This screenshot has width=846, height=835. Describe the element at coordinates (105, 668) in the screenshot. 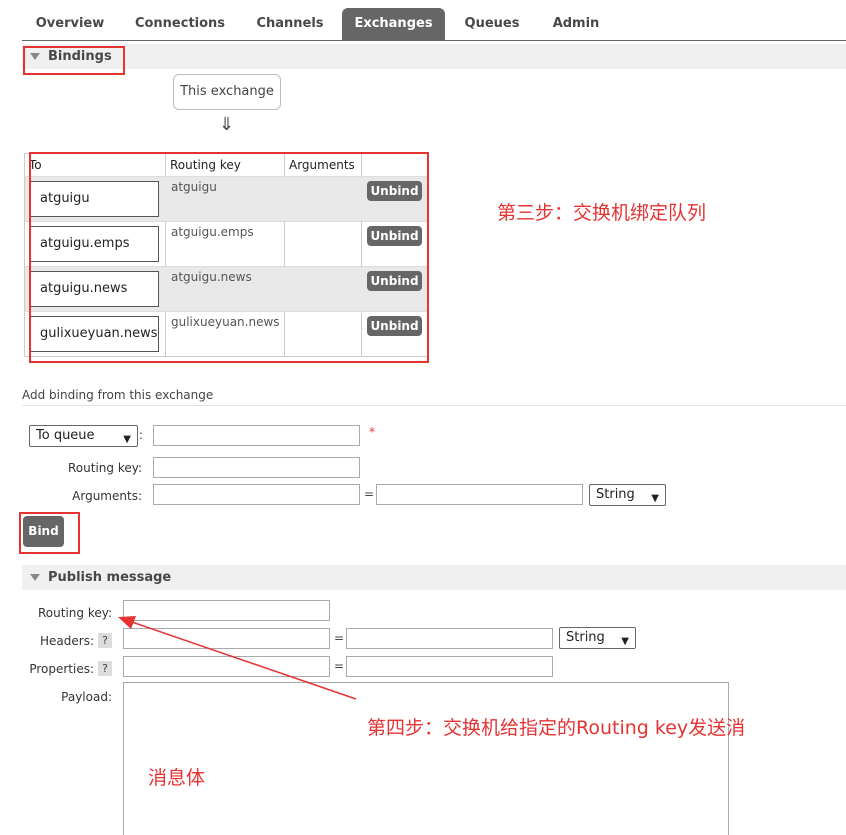

I see `properties-help-icon: ?` at that location.